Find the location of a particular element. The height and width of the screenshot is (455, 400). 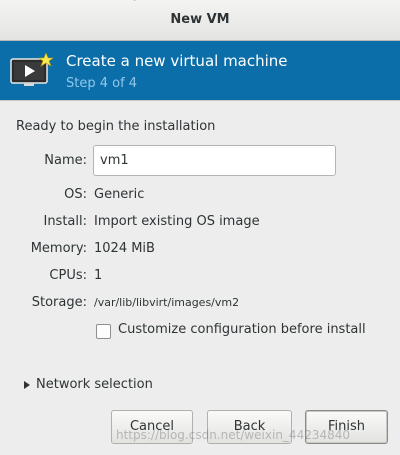

cancel-button: Cancel is located at coordinates (152, 427).